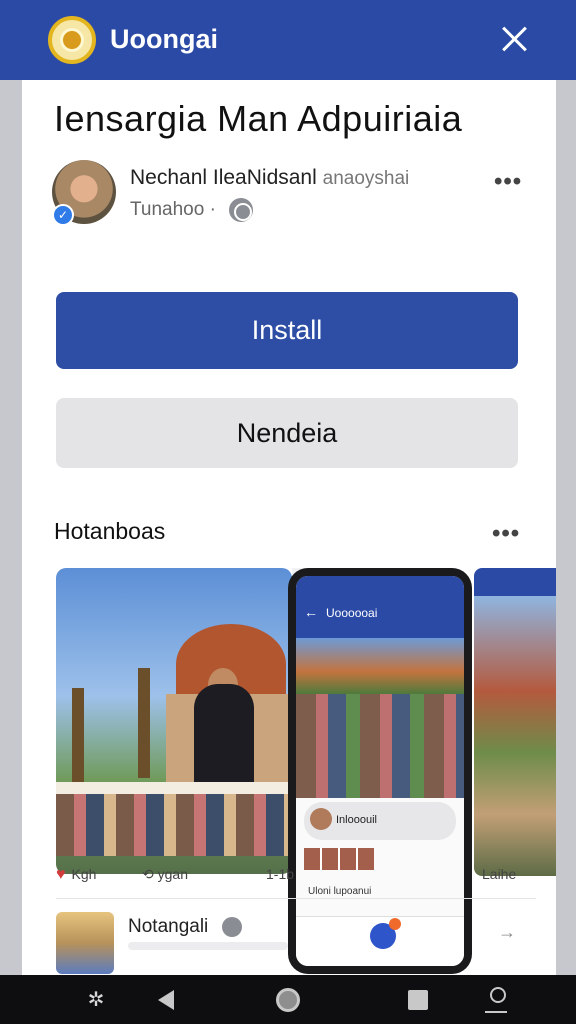  What do you see at coordinates (172, 874) in the screenshot?
I see `share-label: ygan` at bounding box center [172, 874].